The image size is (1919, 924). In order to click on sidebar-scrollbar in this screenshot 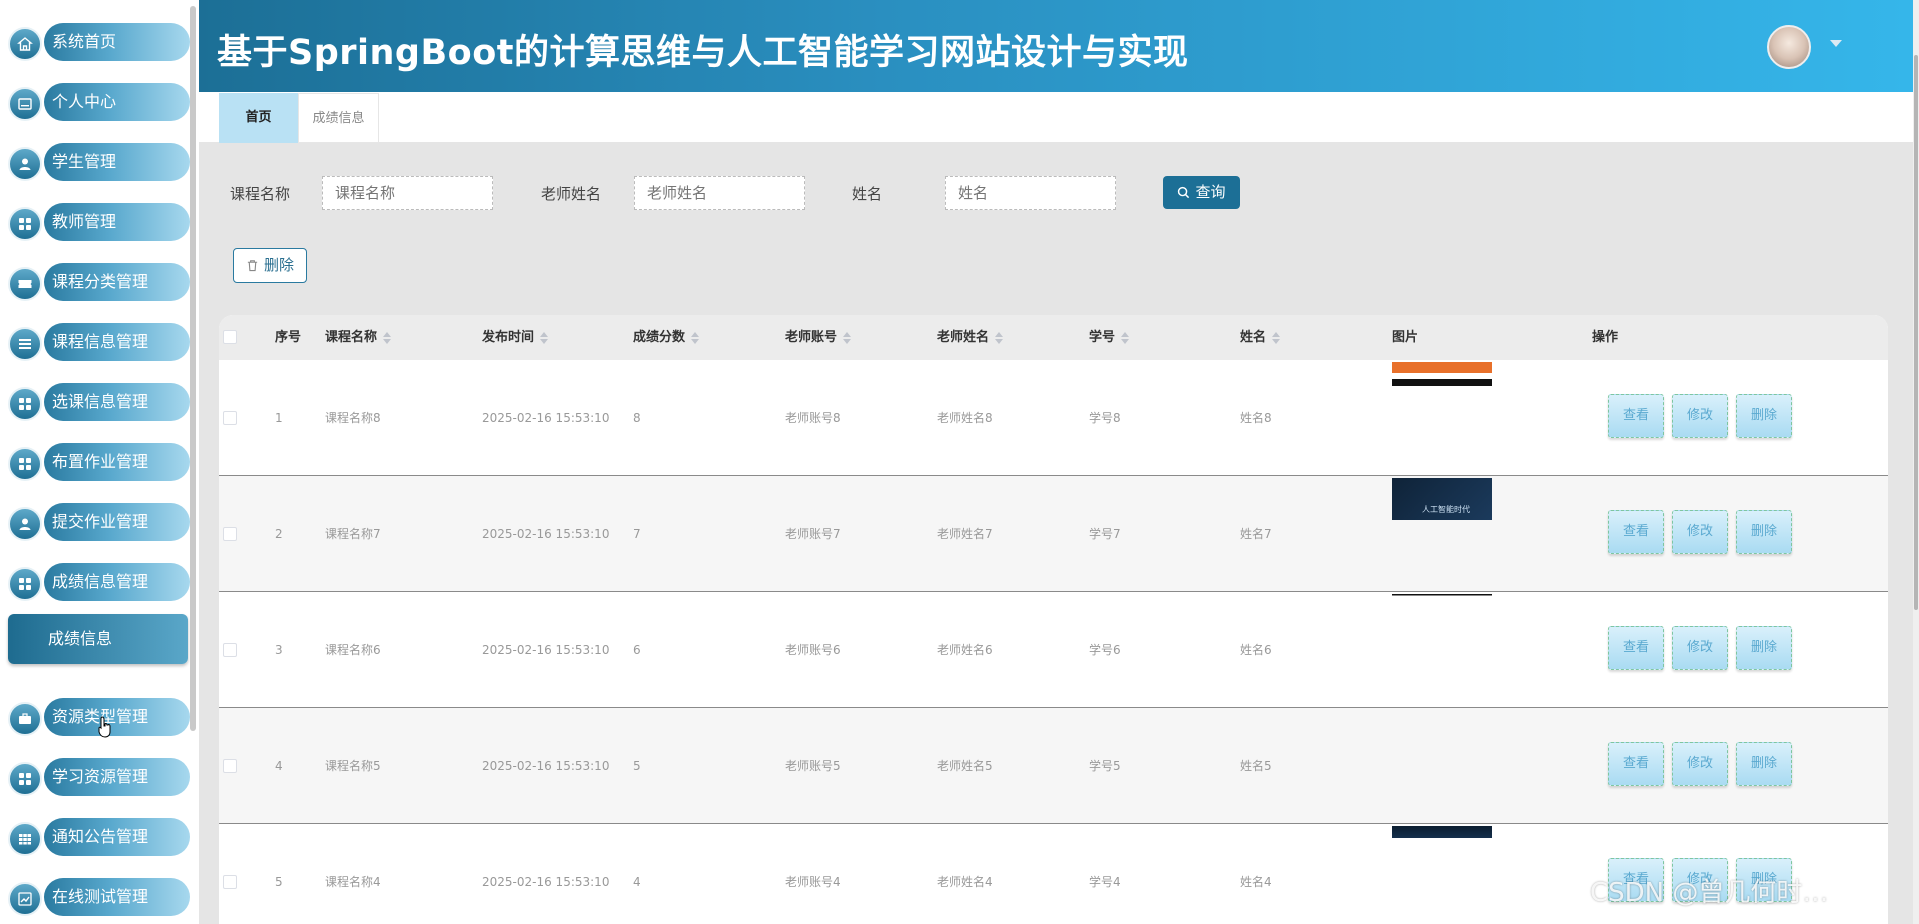, I will do `click(193, 368)`.